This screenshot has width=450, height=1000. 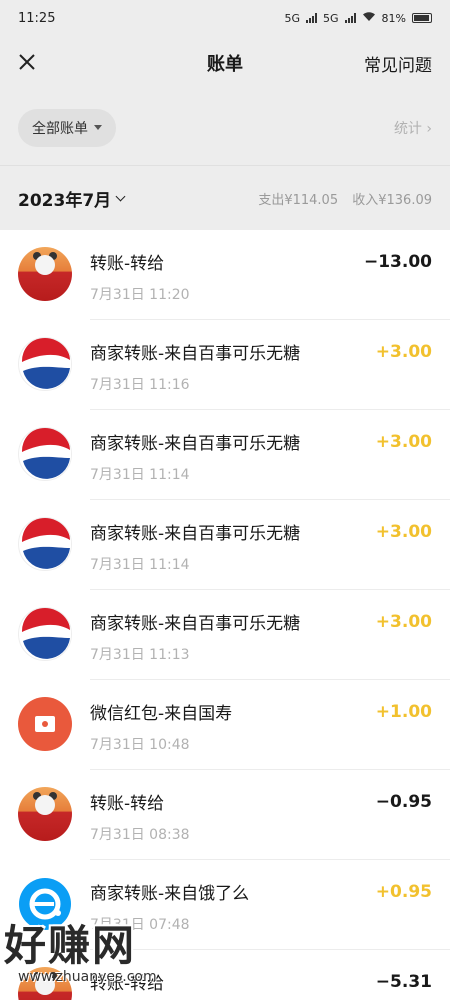 What do you see at coordinates (140, 295) in the screenshot?
I see `transaction-time: 7月31日 11:20` at bounding box center [140, 295].